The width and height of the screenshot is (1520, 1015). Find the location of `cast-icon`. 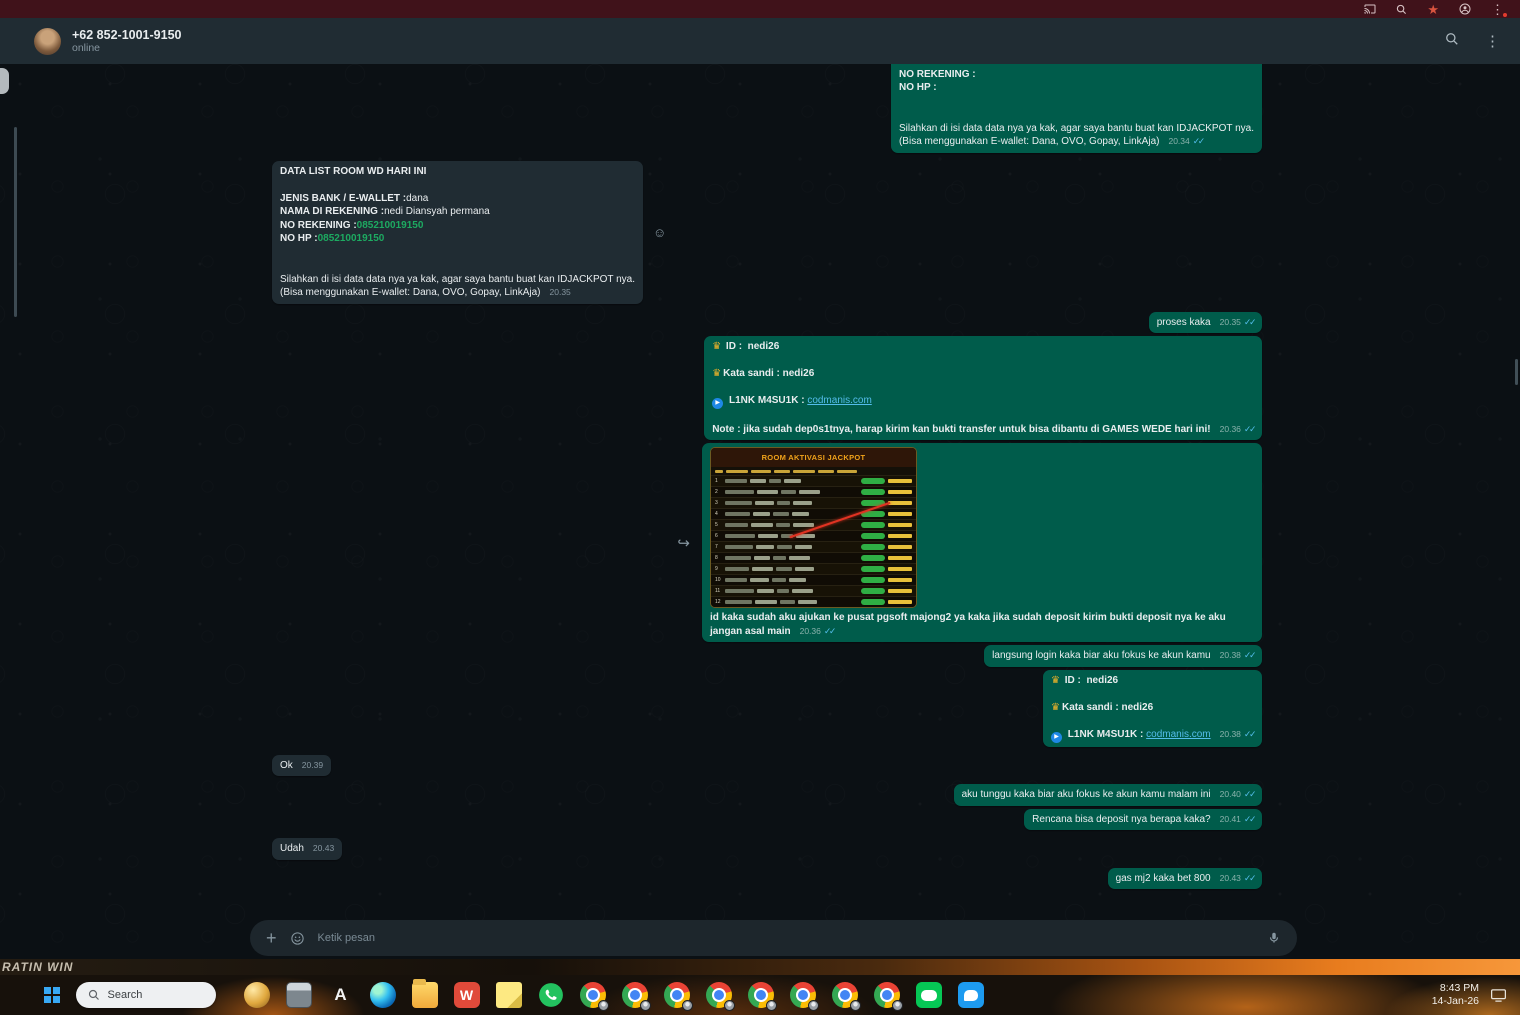

cast-icon is located at coordinates (1370, 9).